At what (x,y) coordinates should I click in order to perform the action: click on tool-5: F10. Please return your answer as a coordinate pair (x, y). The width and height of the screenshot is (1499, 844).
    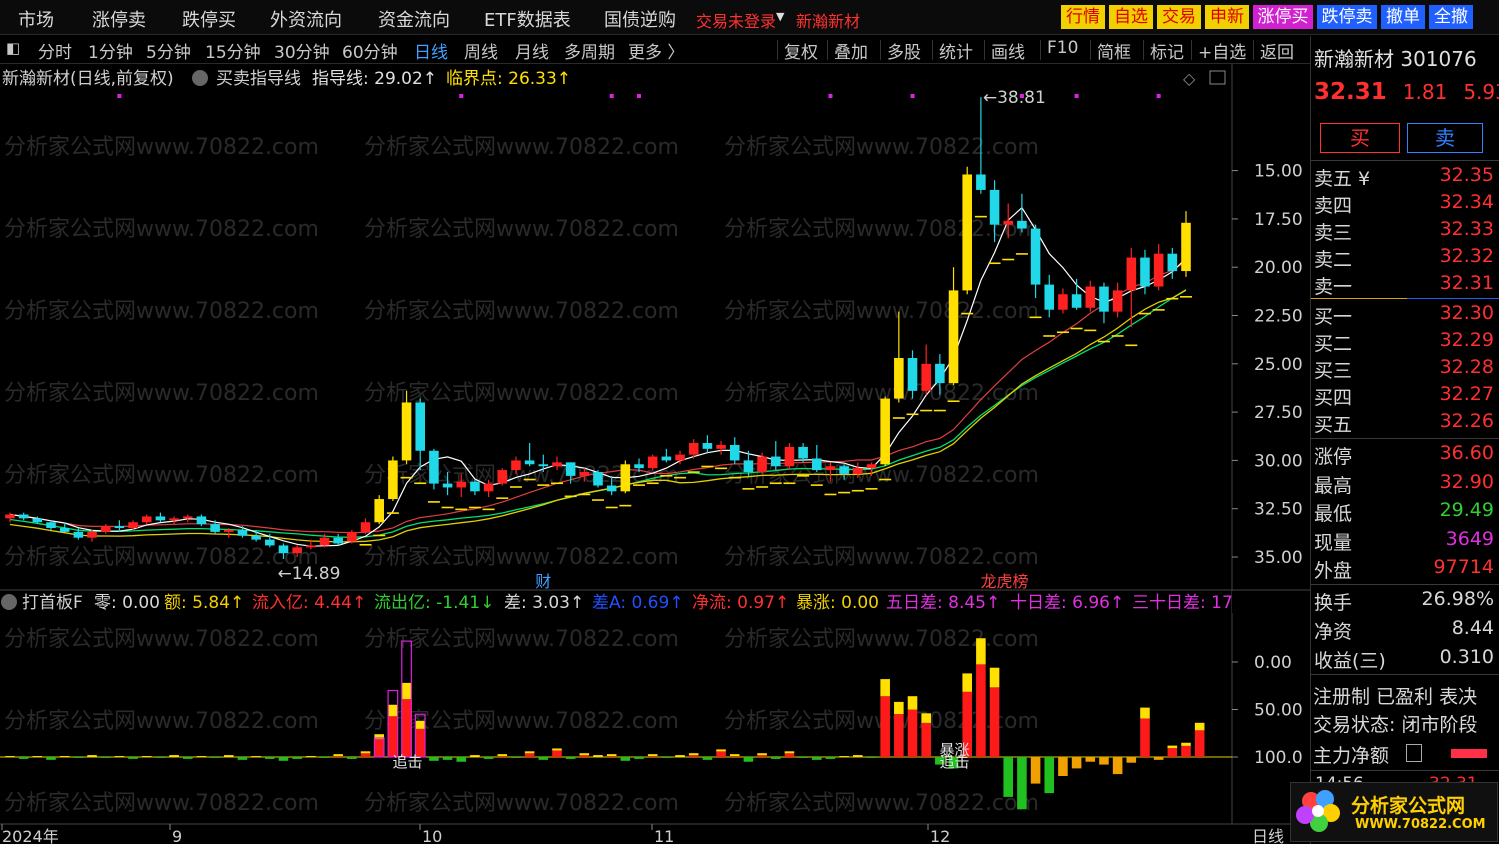
    Looking at the image, I should click on (1062, 48).